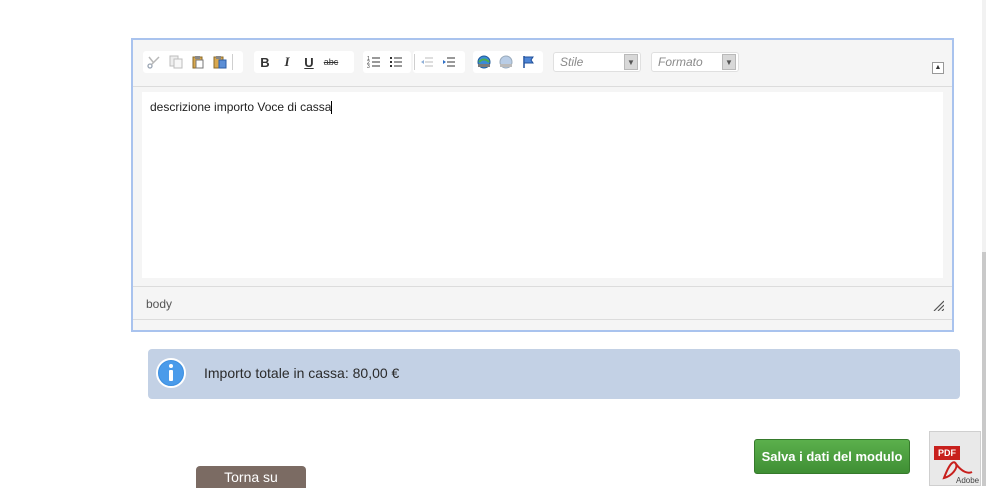  What do you see at coordinates (938, 68) in the screenshot?
I see `collapse-toolbar-button: ▲` at bounding box center [938, 68].